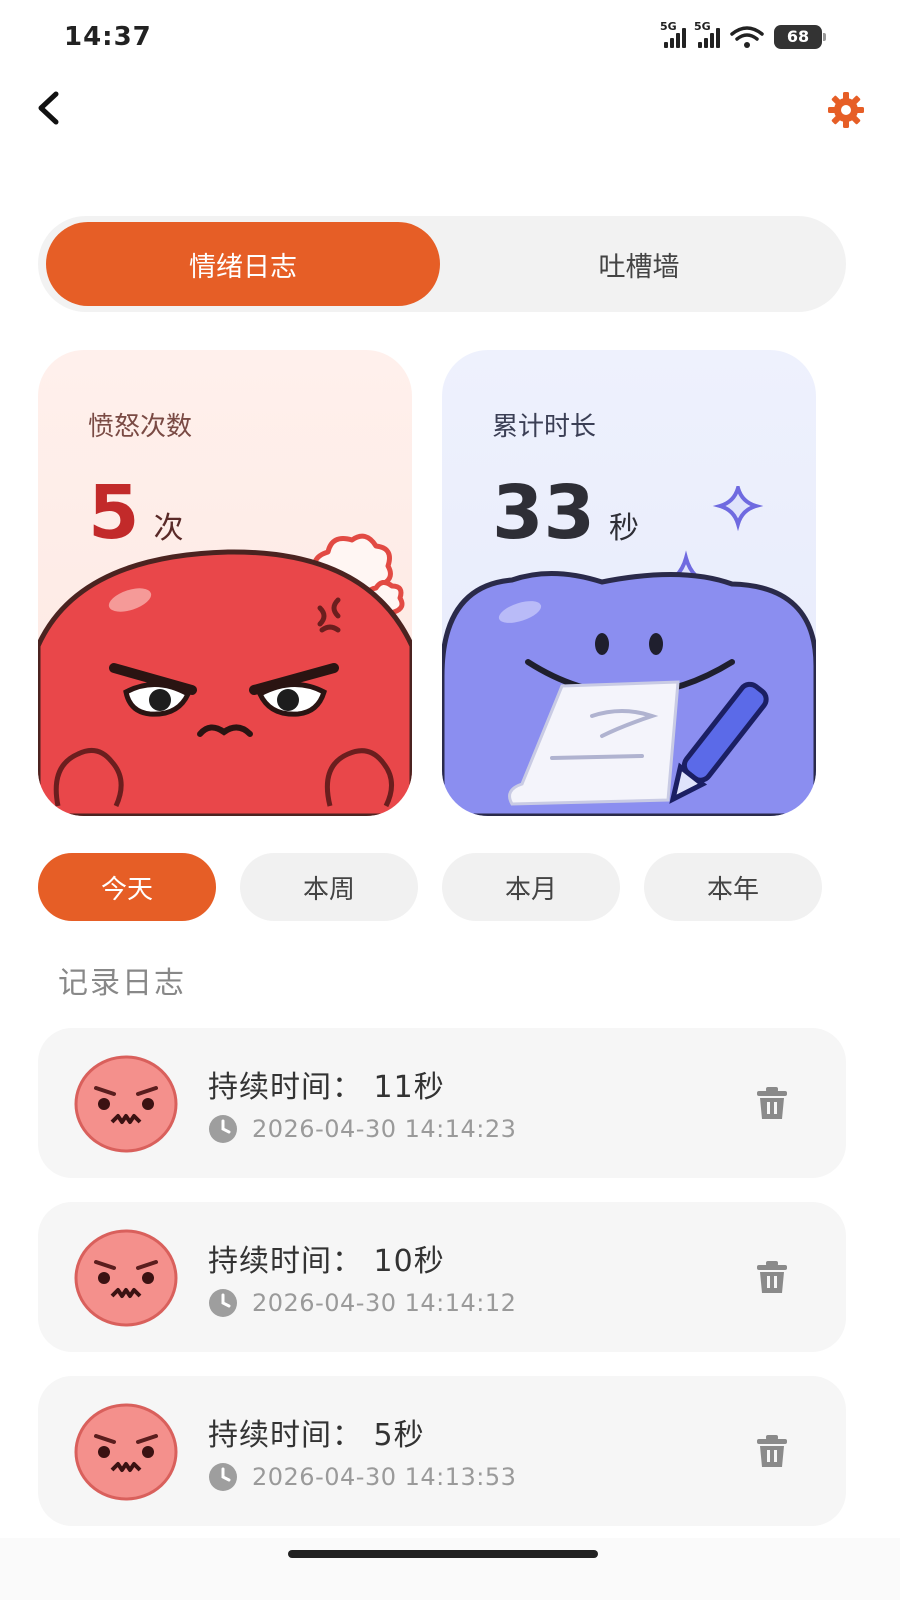 Image resolution: width=900 pixels, height=1600 pixels. I want to click on home-indicator, so click(443, 1554).